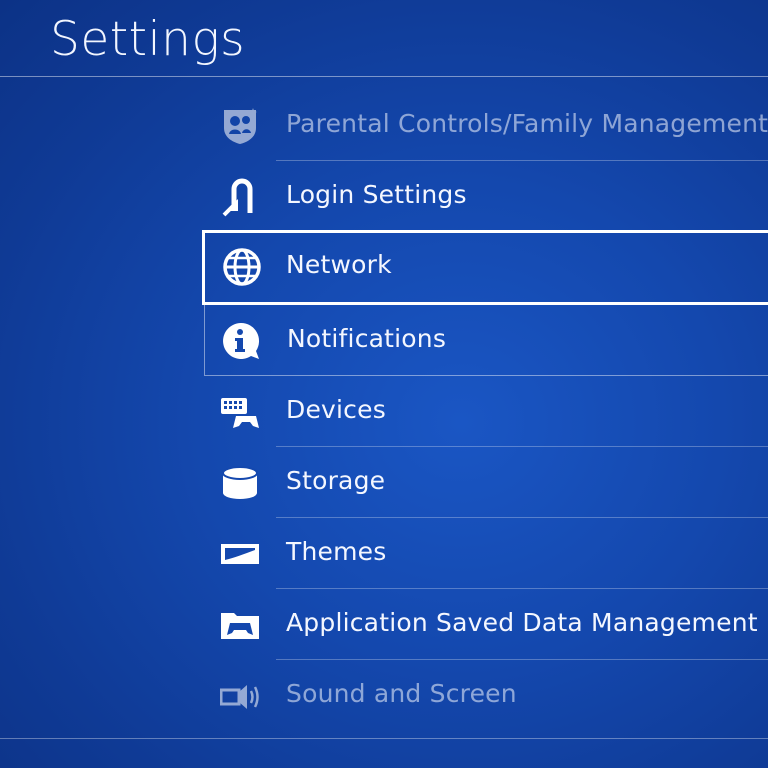 This screenshot has width=768, height=768. Describe the element at coordinates (240, 483) in the screenshot. I see `storage-cylinder-icon` at that location.